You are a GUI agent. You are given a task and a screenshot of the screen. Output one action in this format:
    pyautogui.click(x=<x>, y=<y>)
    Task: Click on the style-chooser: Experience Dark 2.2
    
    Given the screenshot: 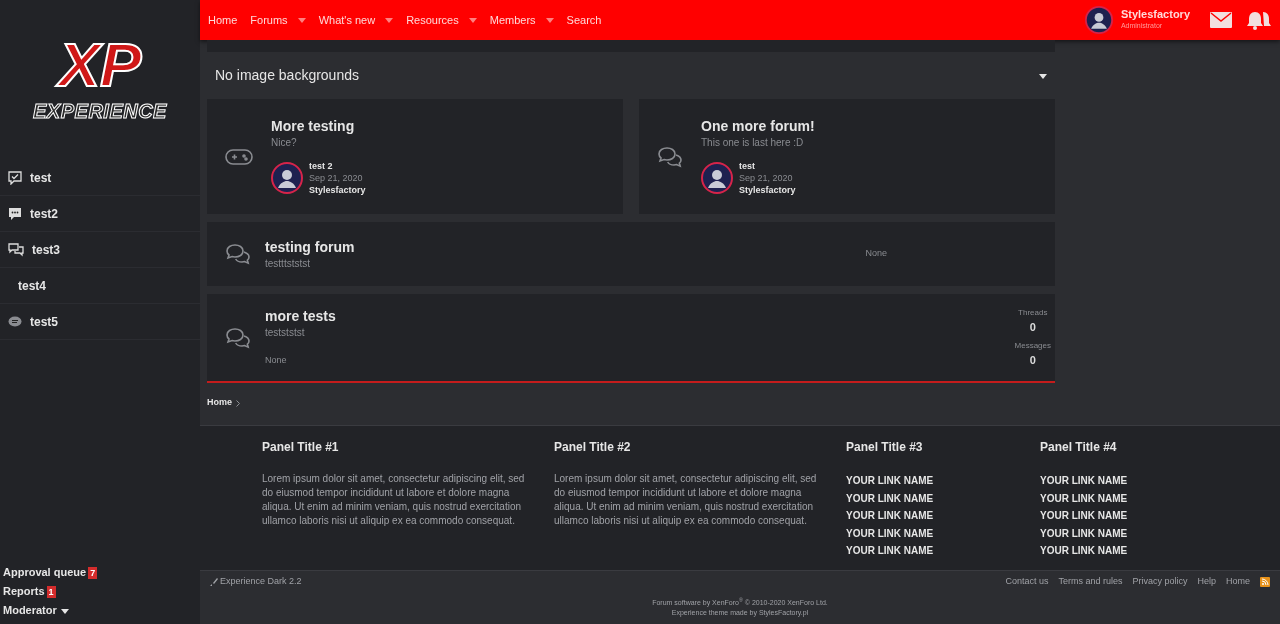 What is the action you would take?
    pyautogui.click(x=256, y=581)
    